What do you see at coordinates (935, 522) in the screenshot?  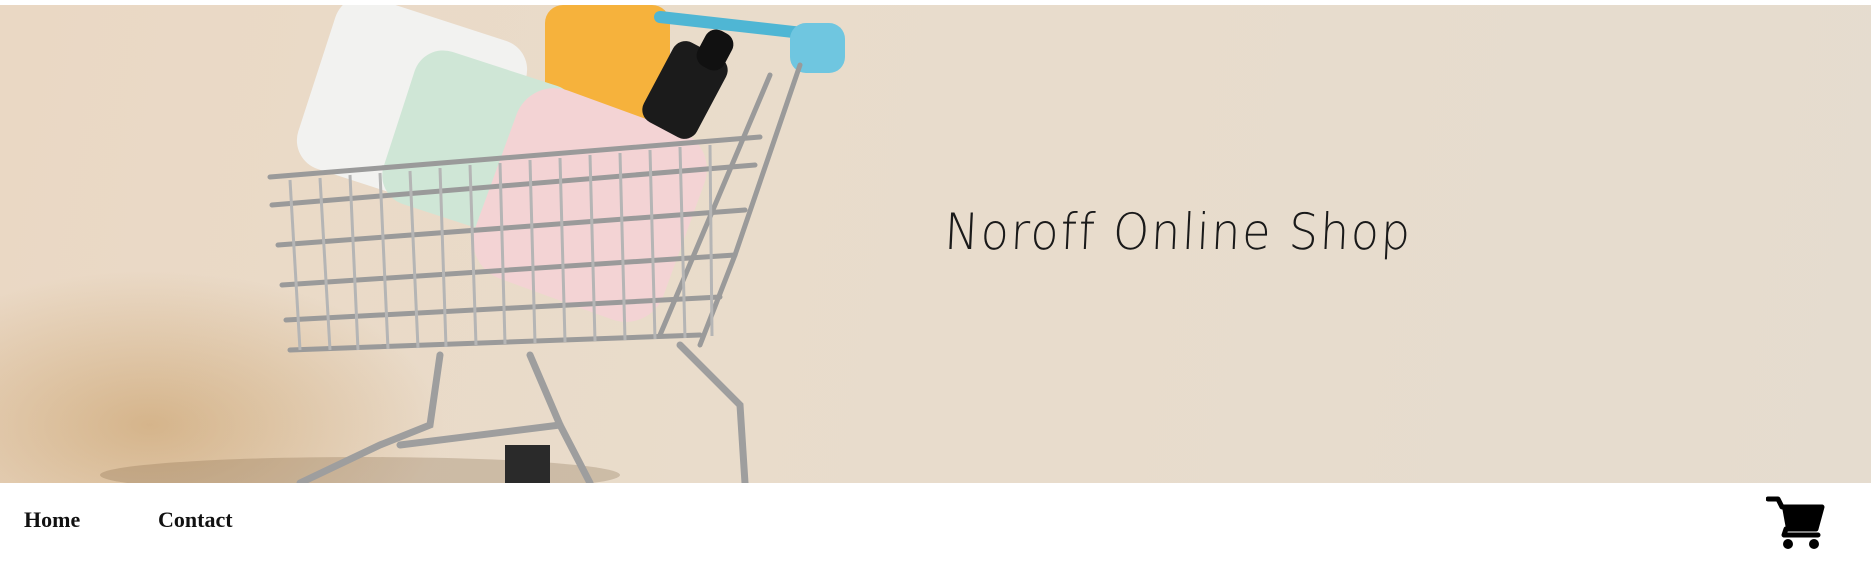 I see `main-navigation: Home Contact` at bounding box center [935, 522].